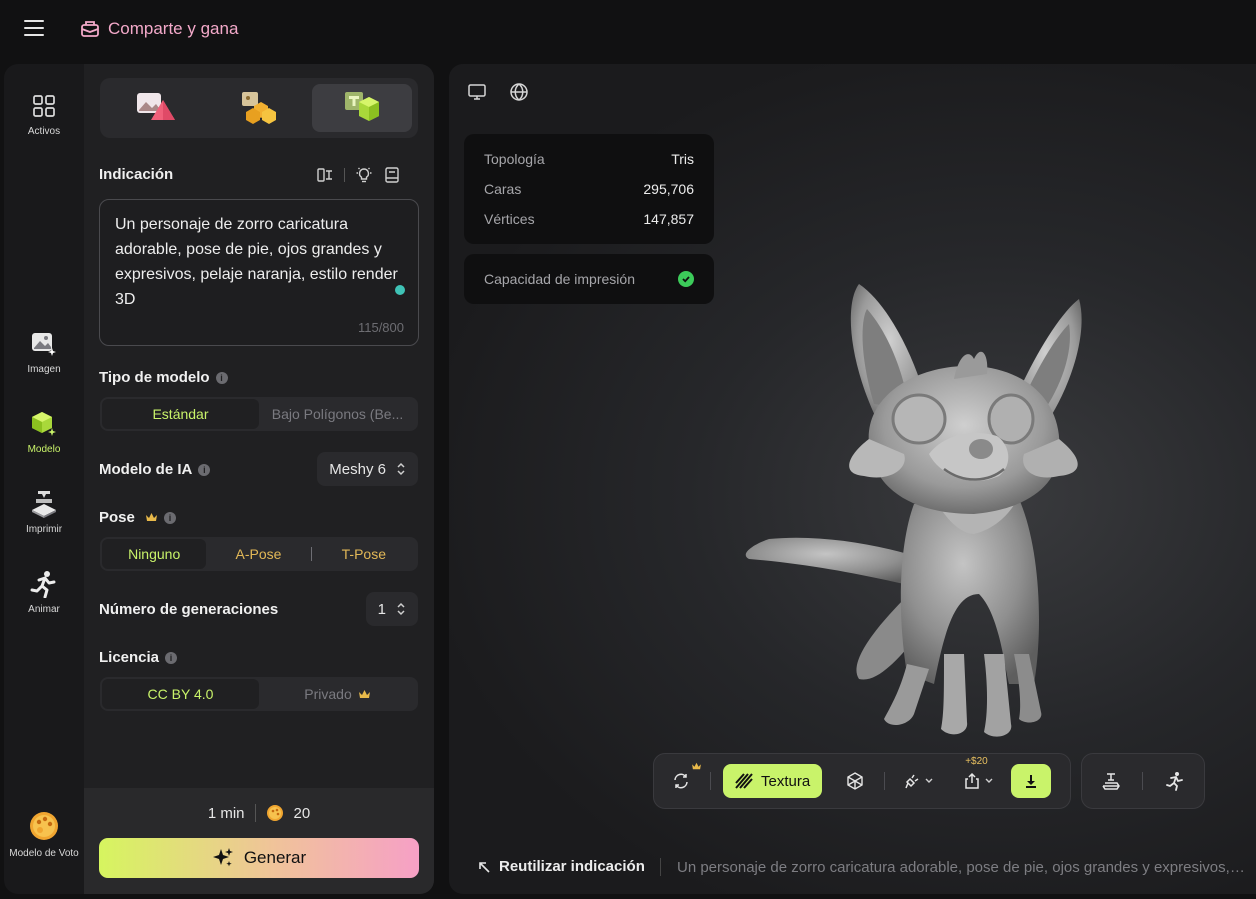 This screenshot has height=899, width=1256. Describe the element at coordinates (1031, 781) in the screenshot. I see `download-button` at that location.